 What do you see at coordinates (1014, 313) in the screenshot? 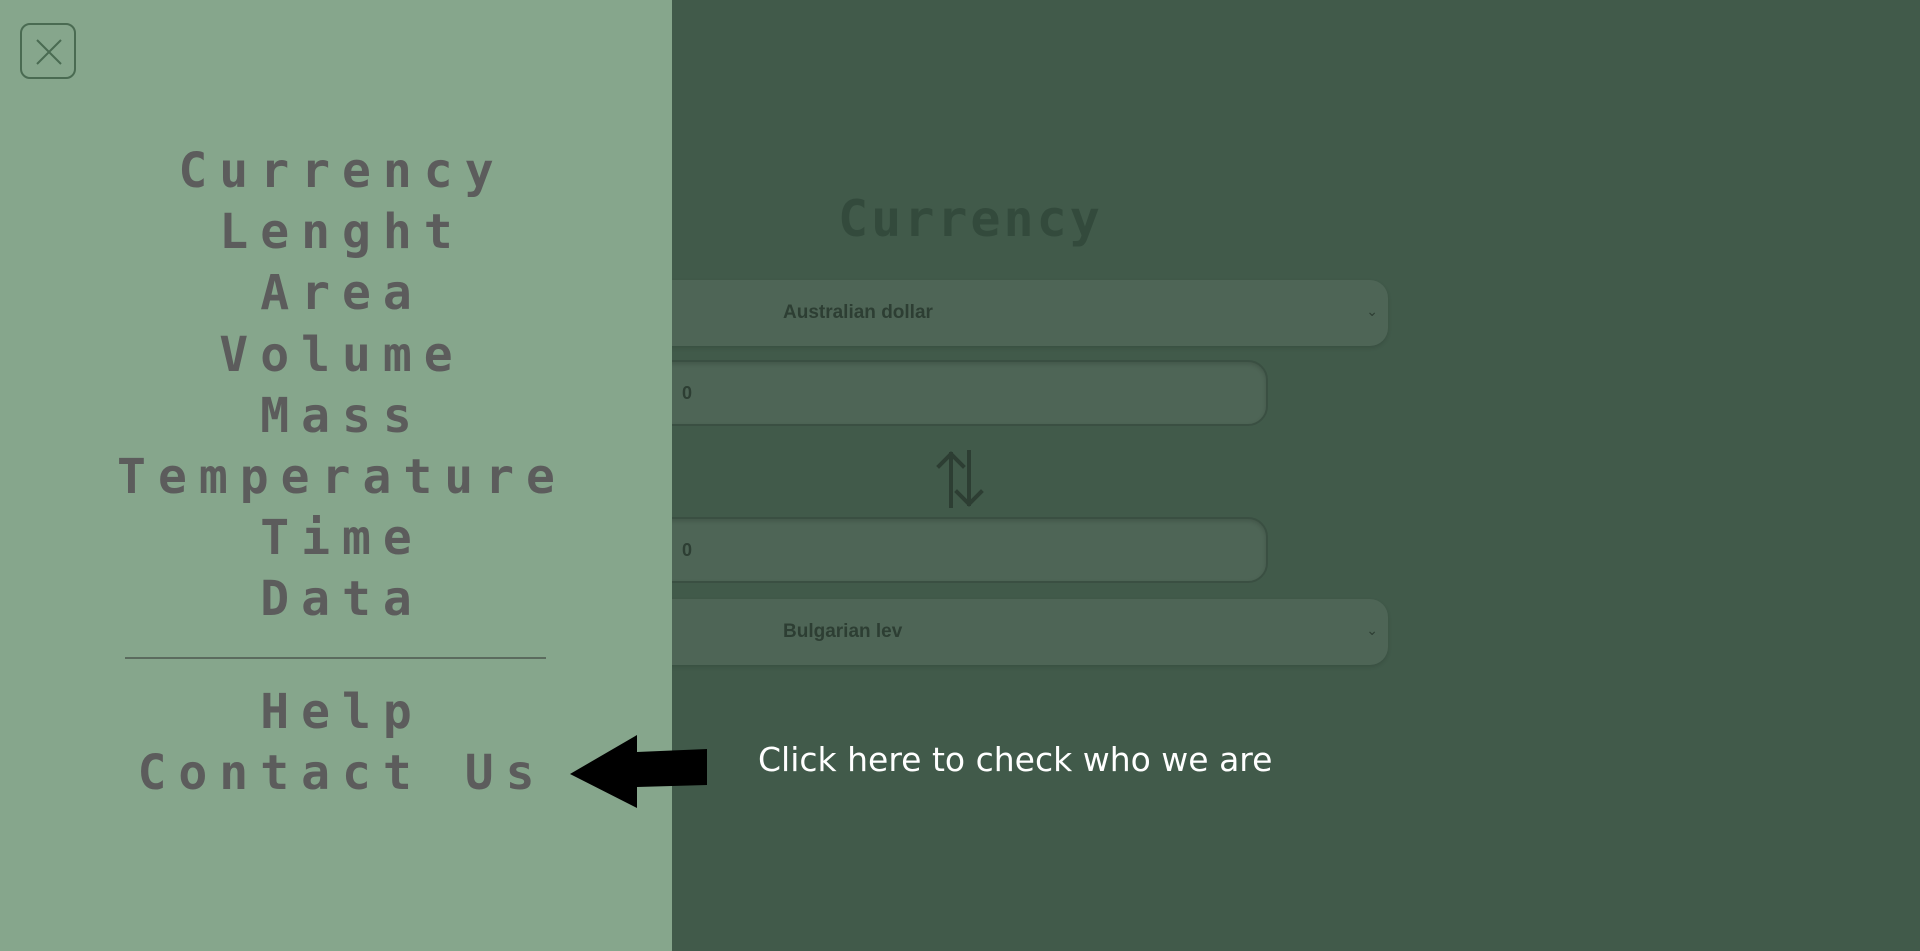
I see `from-currency-select: Australian dollar ⌄` at bounding box center [1014, 313].